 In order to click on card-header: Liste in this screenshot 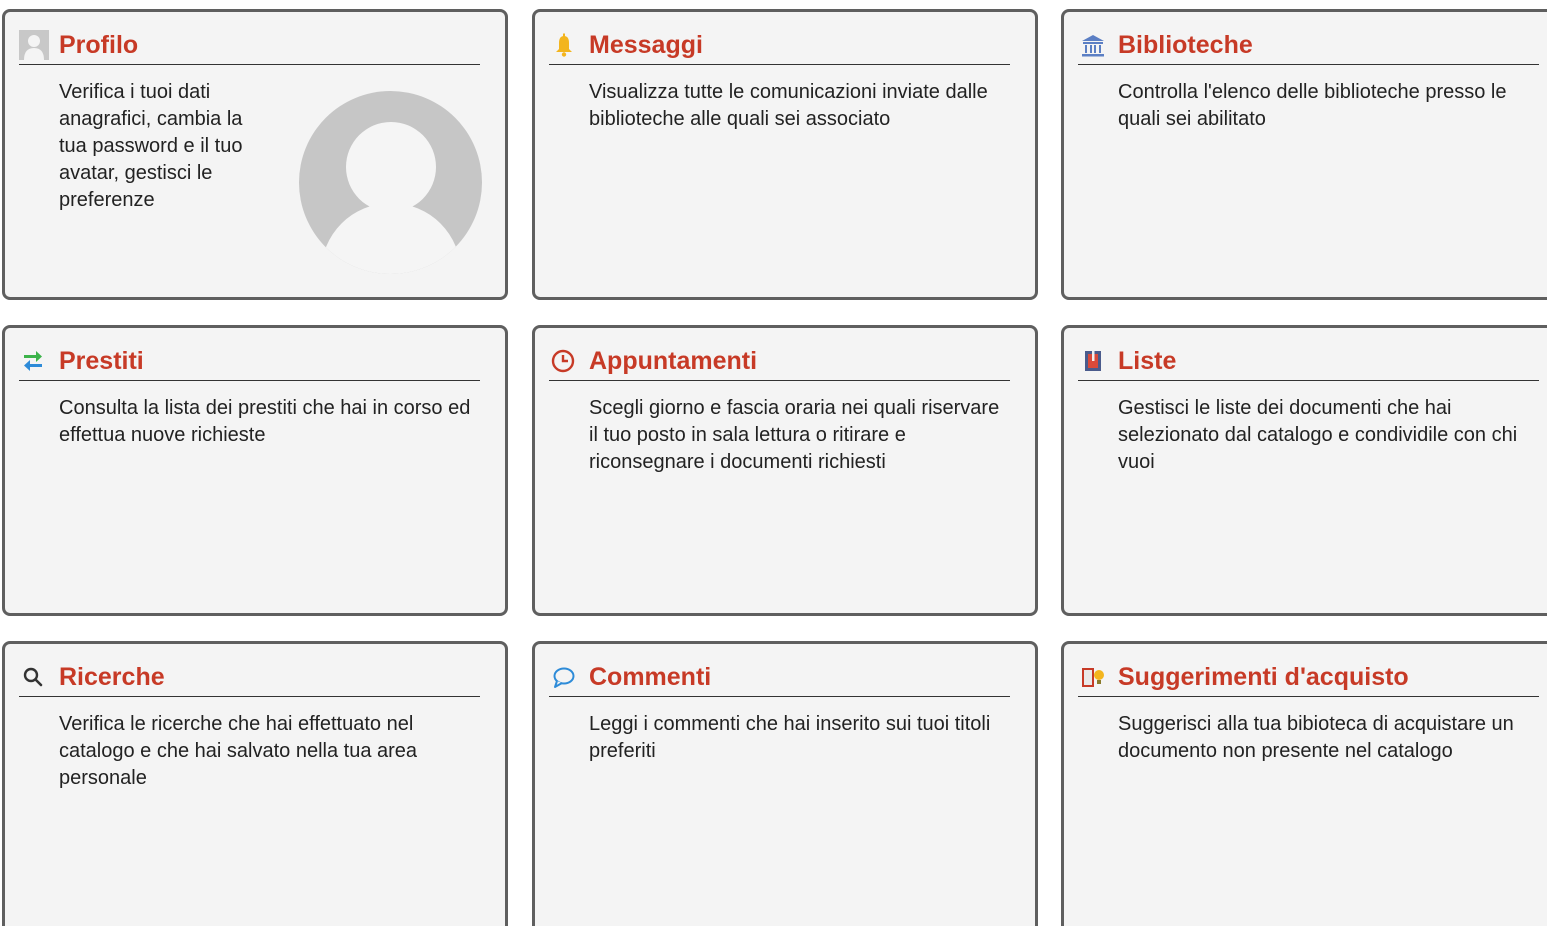, I will do `click(1308, 361)`.